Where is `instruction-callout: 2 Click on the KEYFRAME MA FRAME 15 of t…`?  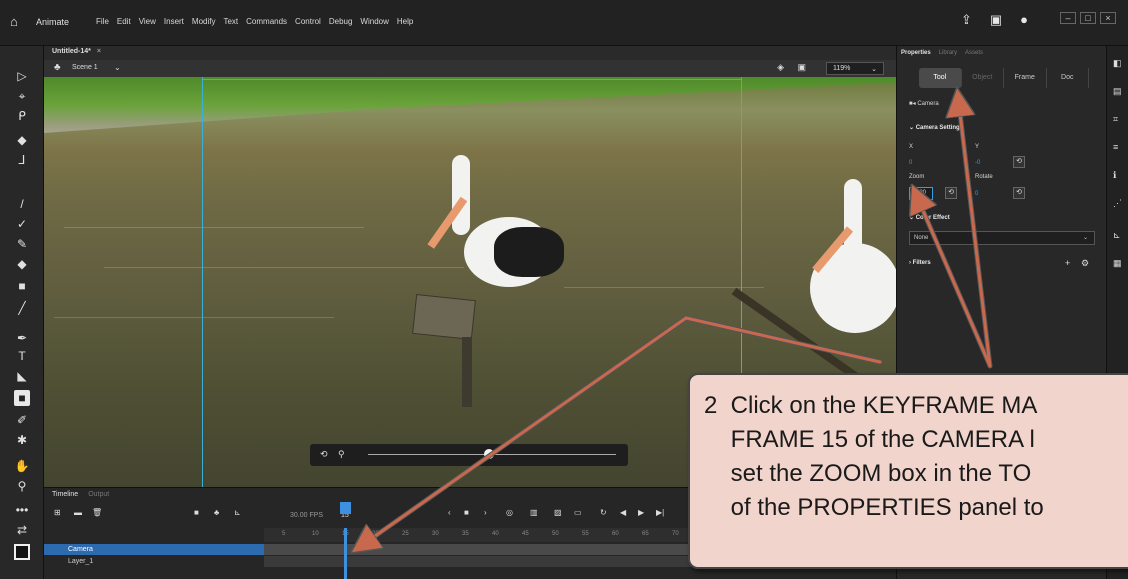 instruction-callout: 2 Click on the KEYFRAME MA FRAME 15 of t… is located at coordinates (908, 471).